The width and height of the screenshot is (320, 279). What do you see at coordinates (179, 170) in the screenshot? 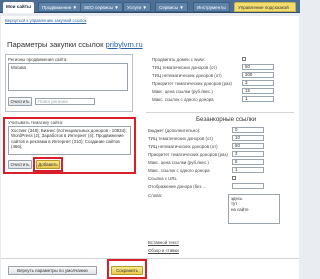
I see `anchorless-label: Макс. ссылок с одного донора` at bounding box center [179, 170].